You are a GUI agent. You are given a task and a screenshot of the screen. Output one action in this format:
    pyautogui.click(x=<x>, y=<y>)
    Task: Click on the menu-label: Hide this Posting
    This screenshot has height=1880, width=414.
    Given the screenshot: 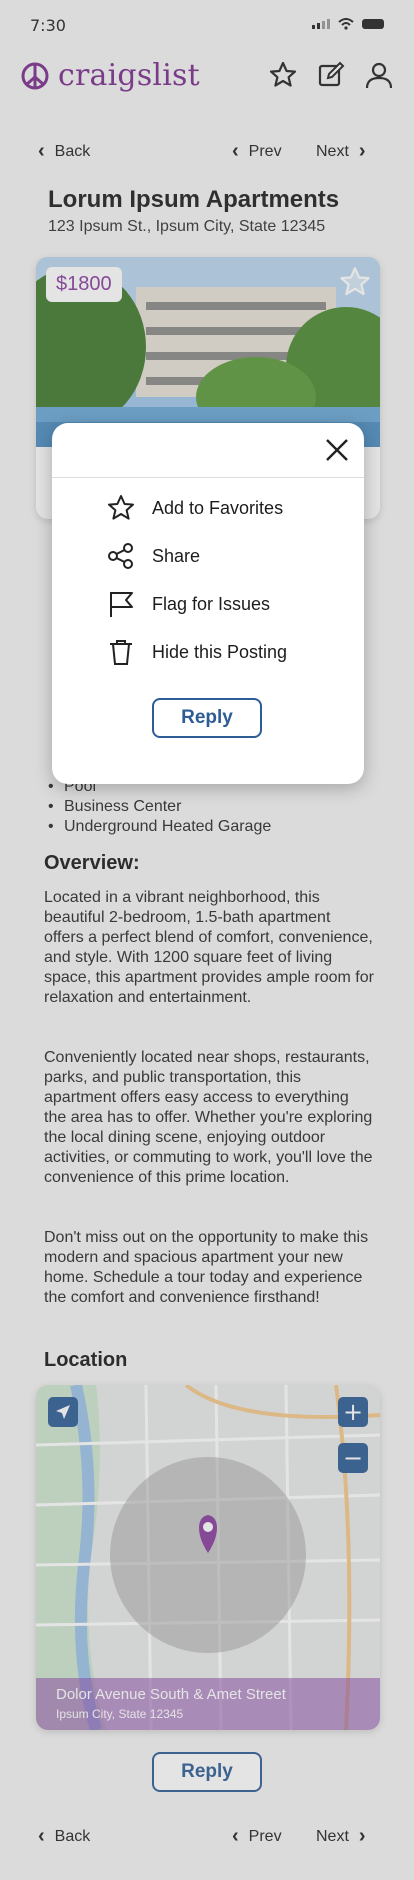 What is the action you would take?
    pyautogui.click(x=220, y=651)
    